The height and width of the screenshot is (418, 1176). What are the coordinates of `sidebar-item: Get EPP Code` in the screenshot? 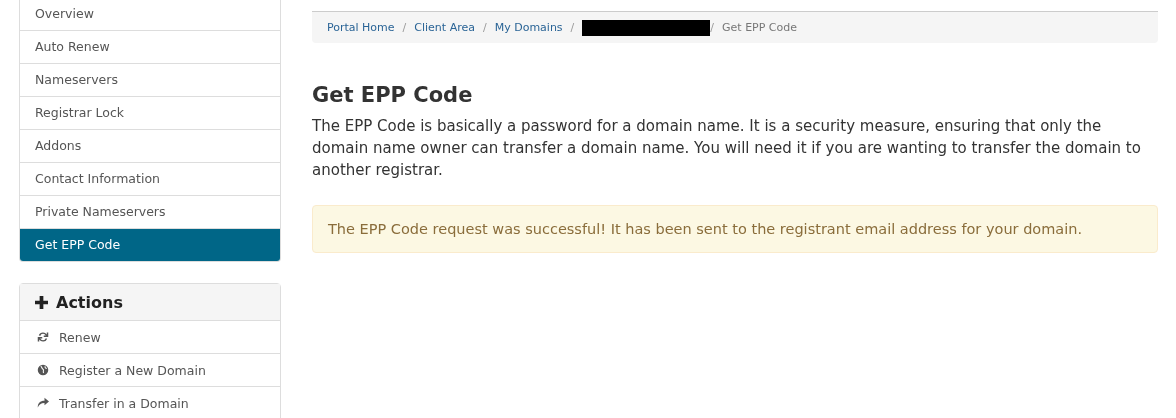 It's located at (150, 245).